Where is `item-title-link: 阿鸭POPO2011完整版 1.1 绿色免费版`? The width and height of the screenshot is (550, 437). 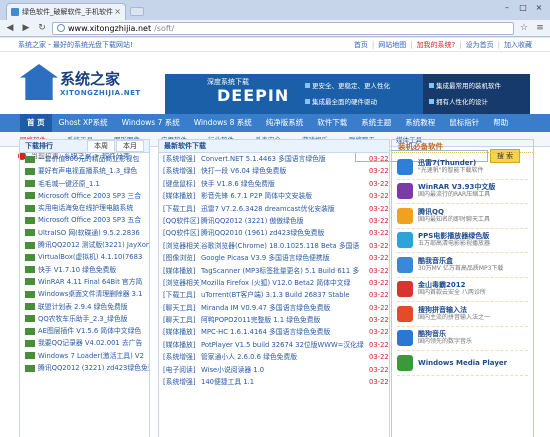 item-title-link: 阿鸭POPO2011完整版 1.1 绿色免费版 is located at coordinates (285, 320).